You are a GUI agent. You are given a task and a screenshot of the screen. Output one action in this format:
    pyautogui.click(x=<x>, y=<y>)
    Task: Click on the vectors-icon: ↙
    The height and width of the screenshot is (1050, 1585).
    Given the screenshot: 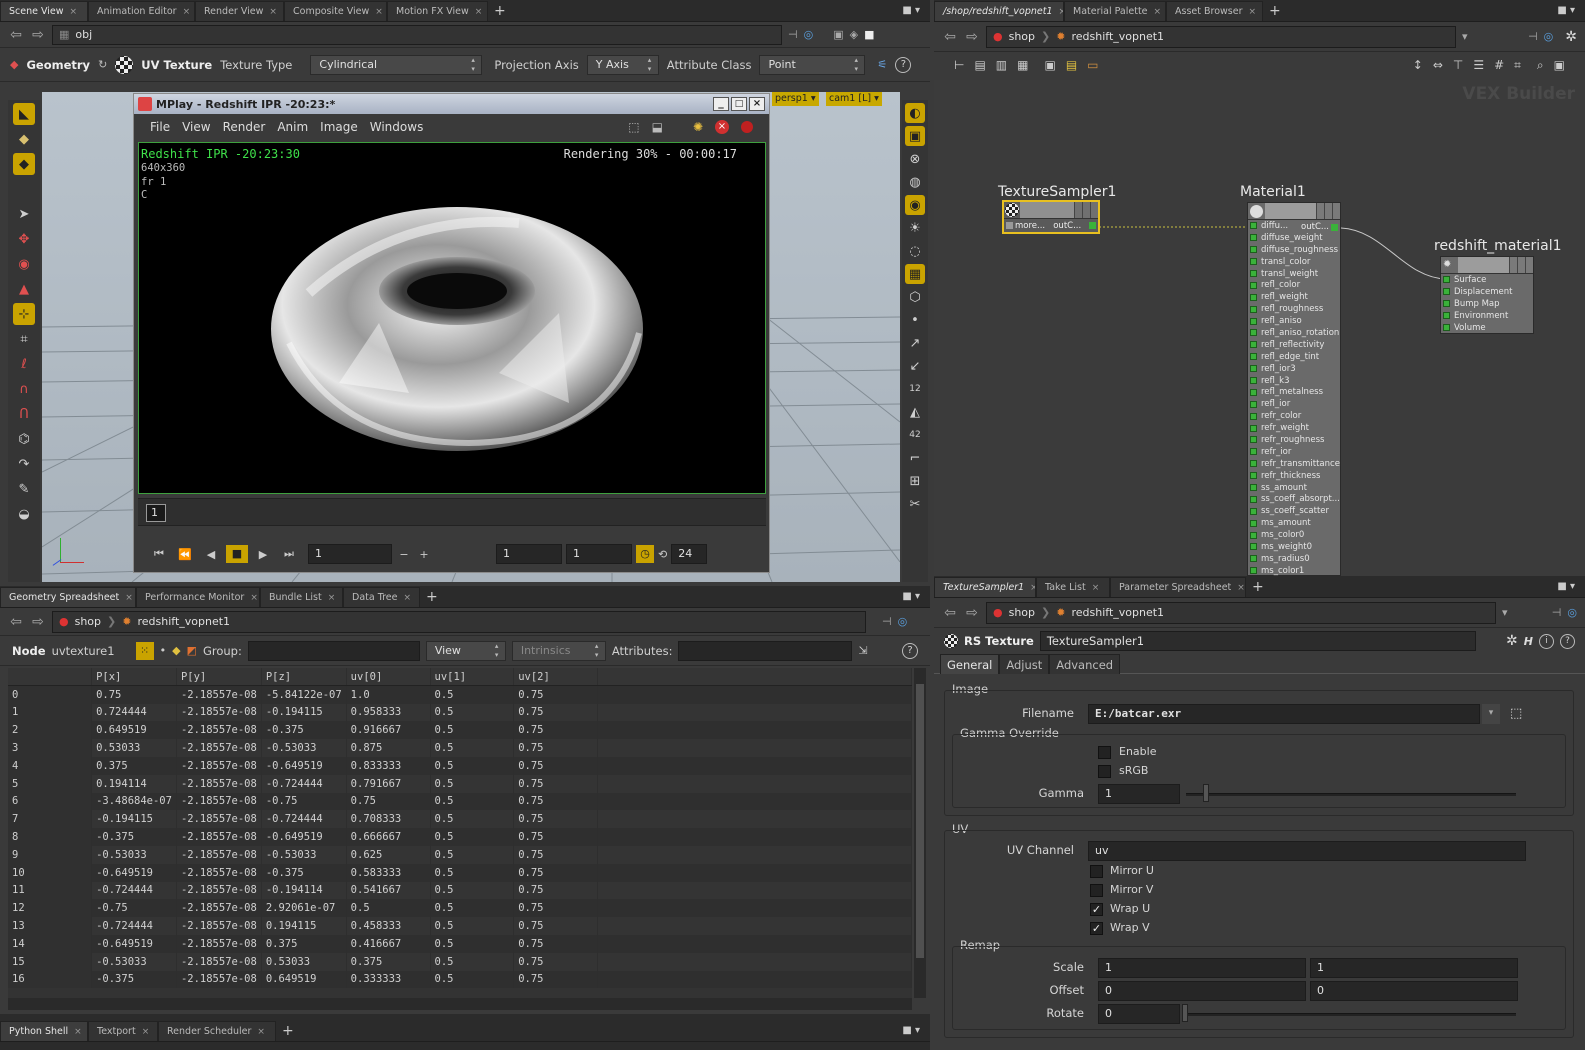 What is the action you would take?
    pyautogui.click(x=915, y=366)
    